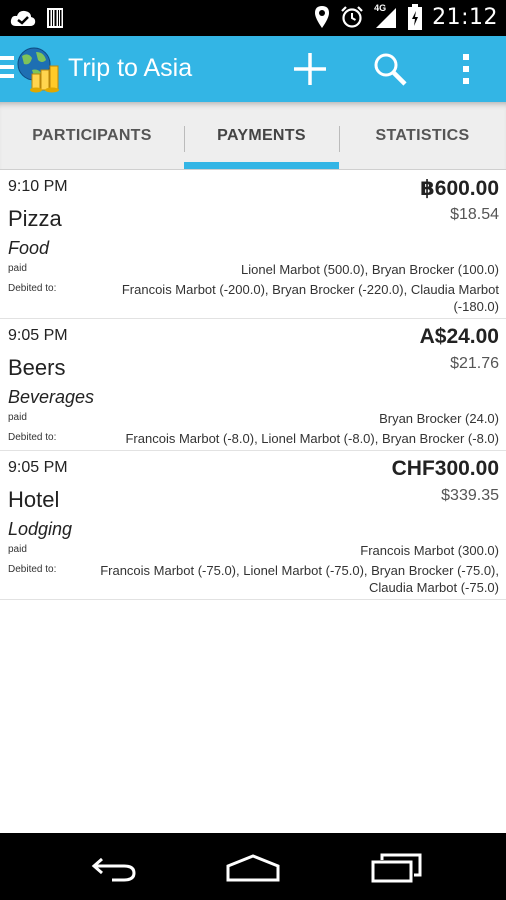  I want to click on overflow-menu-icon, so click(466, 69).